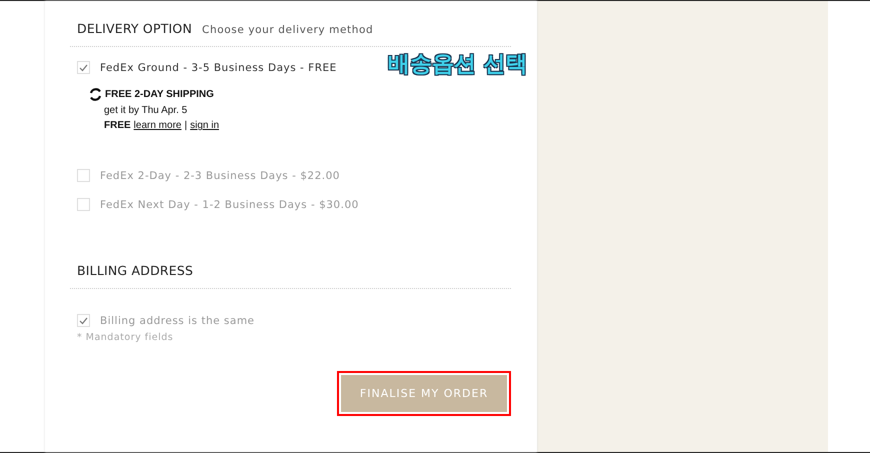 The width and height of the screenshot is (870, 453). I want to click on option-label: FedEx Next Day - 1-2 Business Days - $30.00, so click(229, 204).